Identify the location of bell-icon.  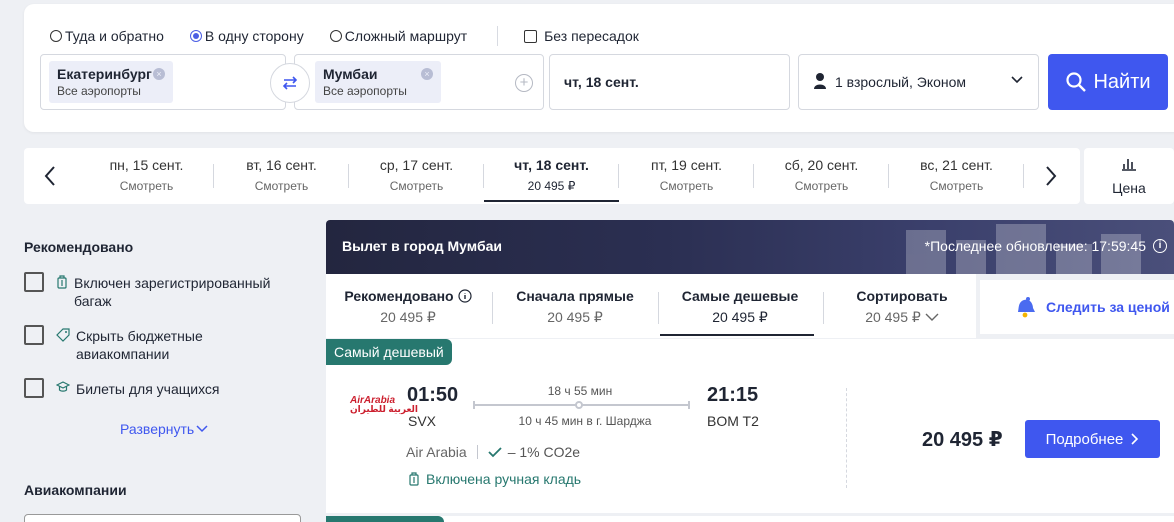
(1026, 307).